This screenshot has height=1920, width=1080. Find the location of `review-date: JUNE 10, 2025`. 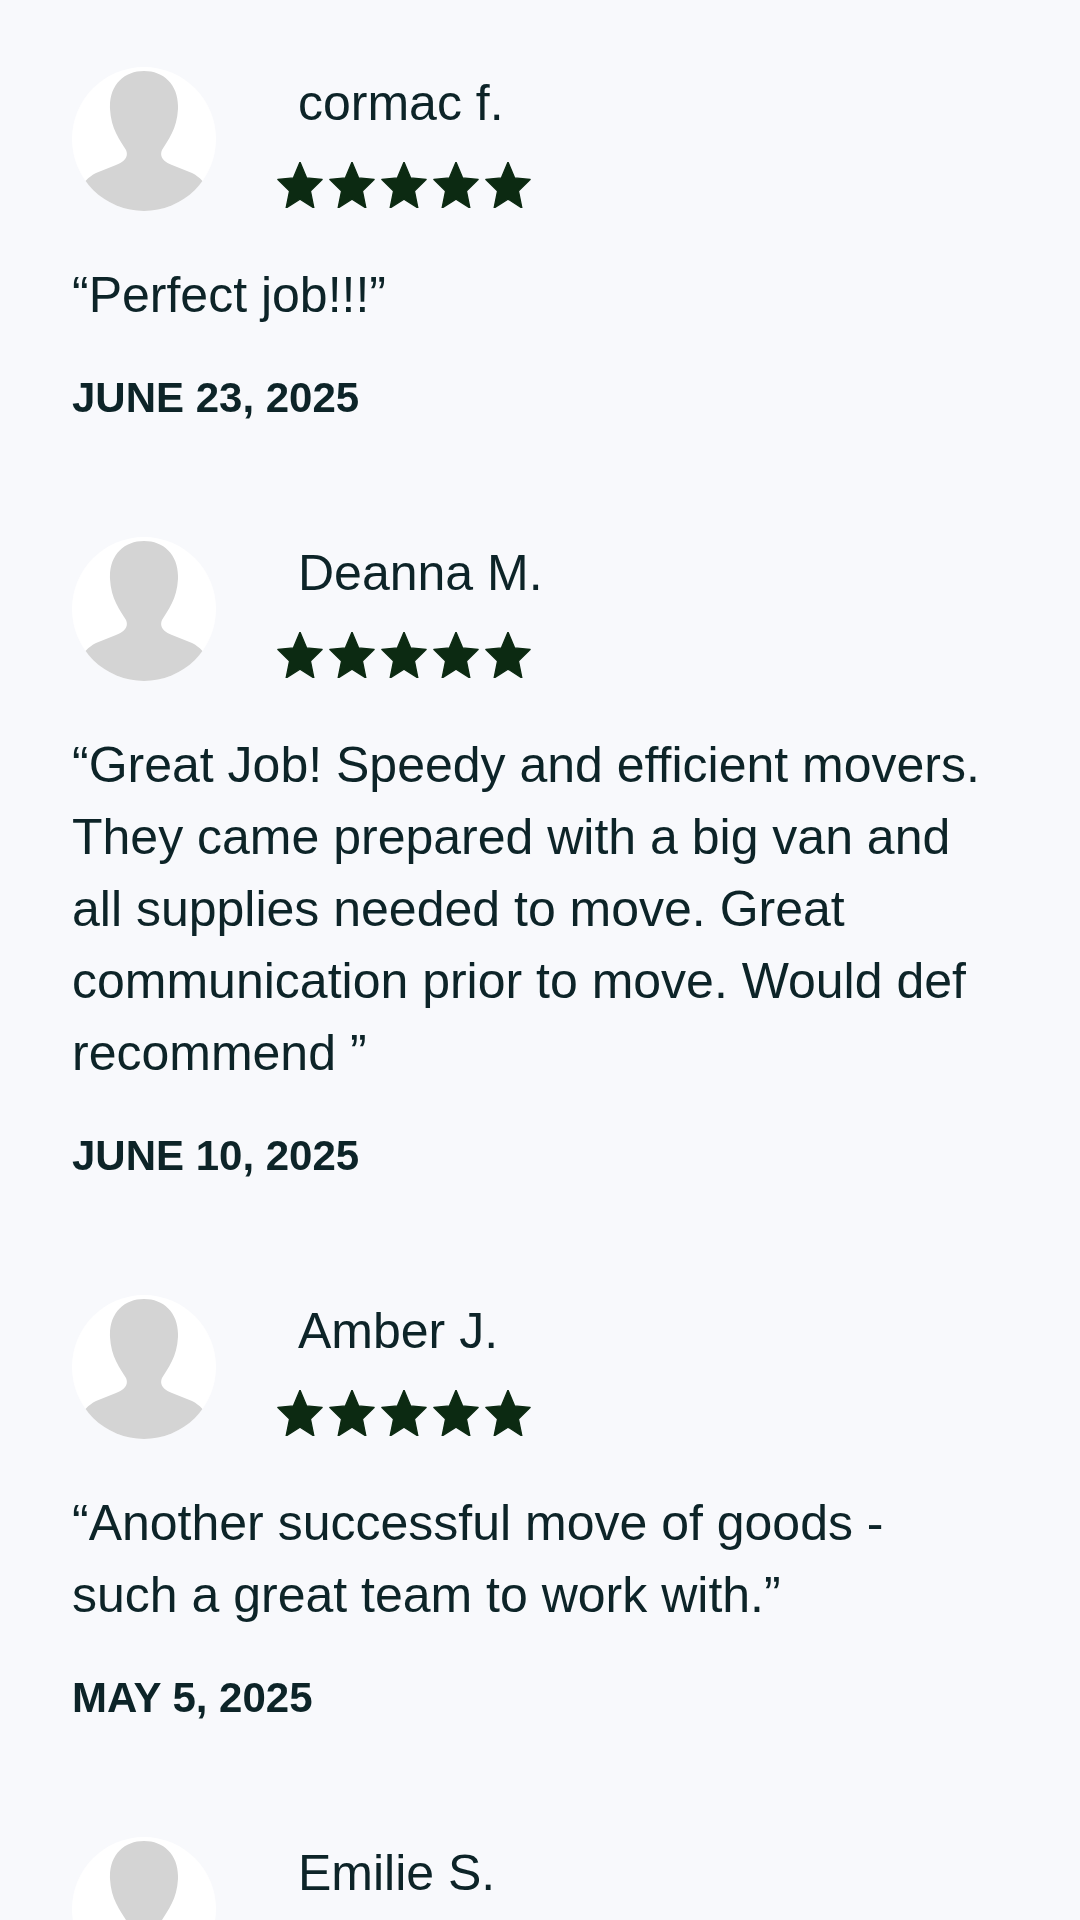

review-date: JUNE 10, 2025 is located at coordinates (216, 1156).